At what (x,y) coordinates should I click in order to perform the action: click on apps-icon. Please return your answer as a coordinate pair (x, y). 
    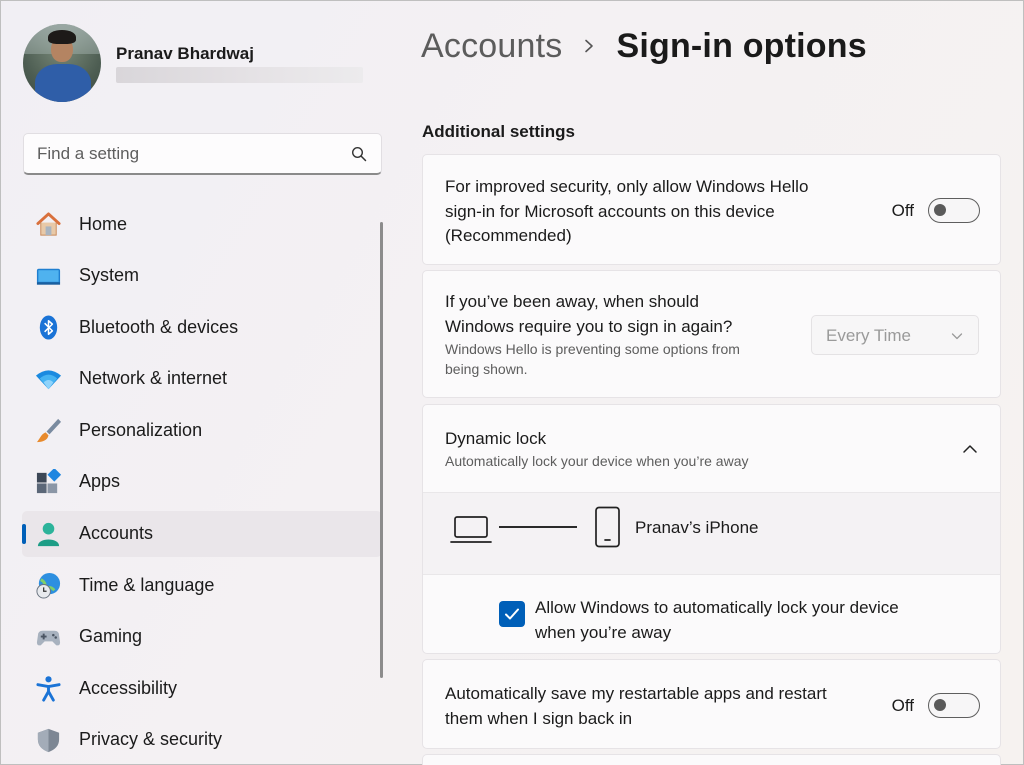
    Looking at the image, I should click on (49, 481).